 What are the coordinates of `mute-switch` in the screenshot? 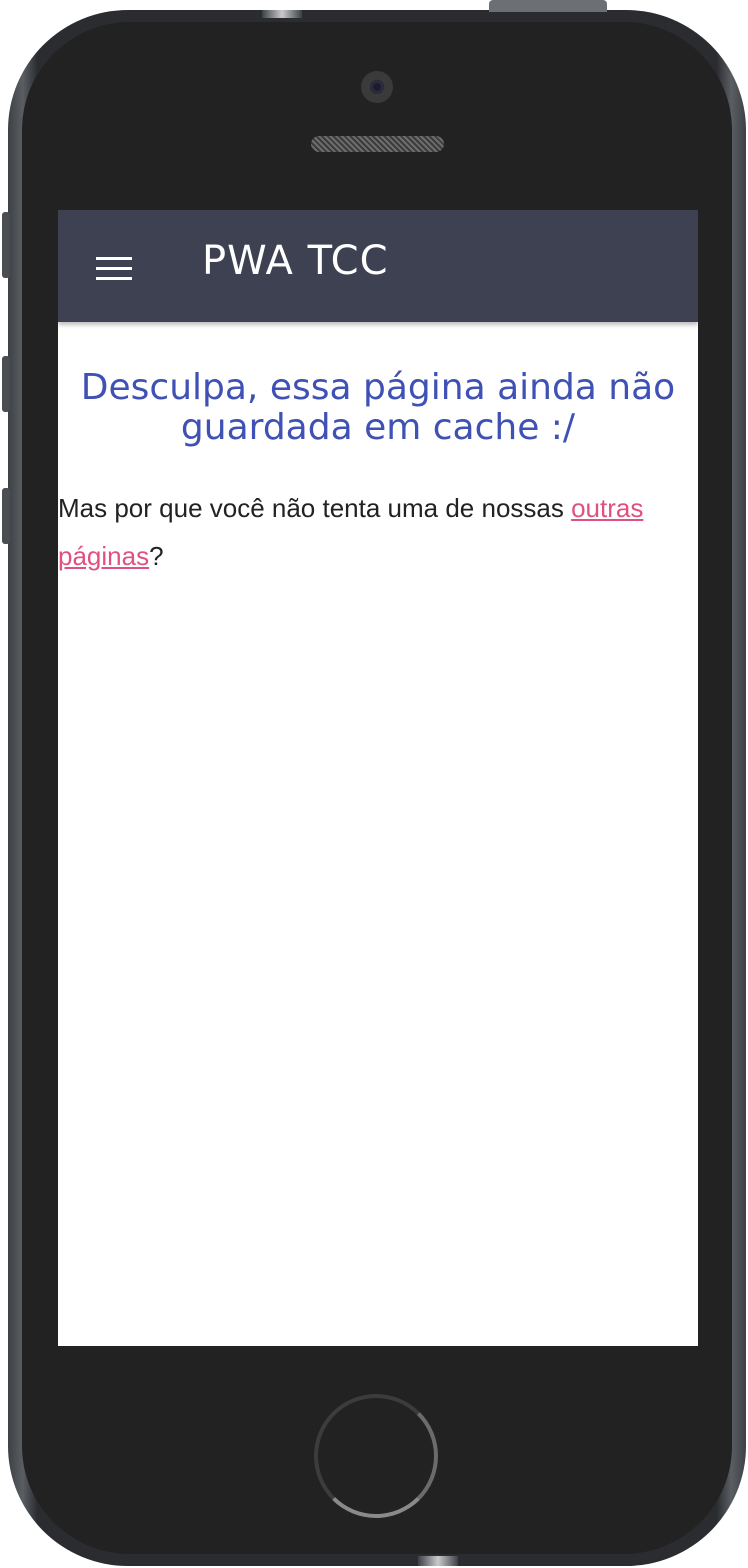 It's located at (6, 245).